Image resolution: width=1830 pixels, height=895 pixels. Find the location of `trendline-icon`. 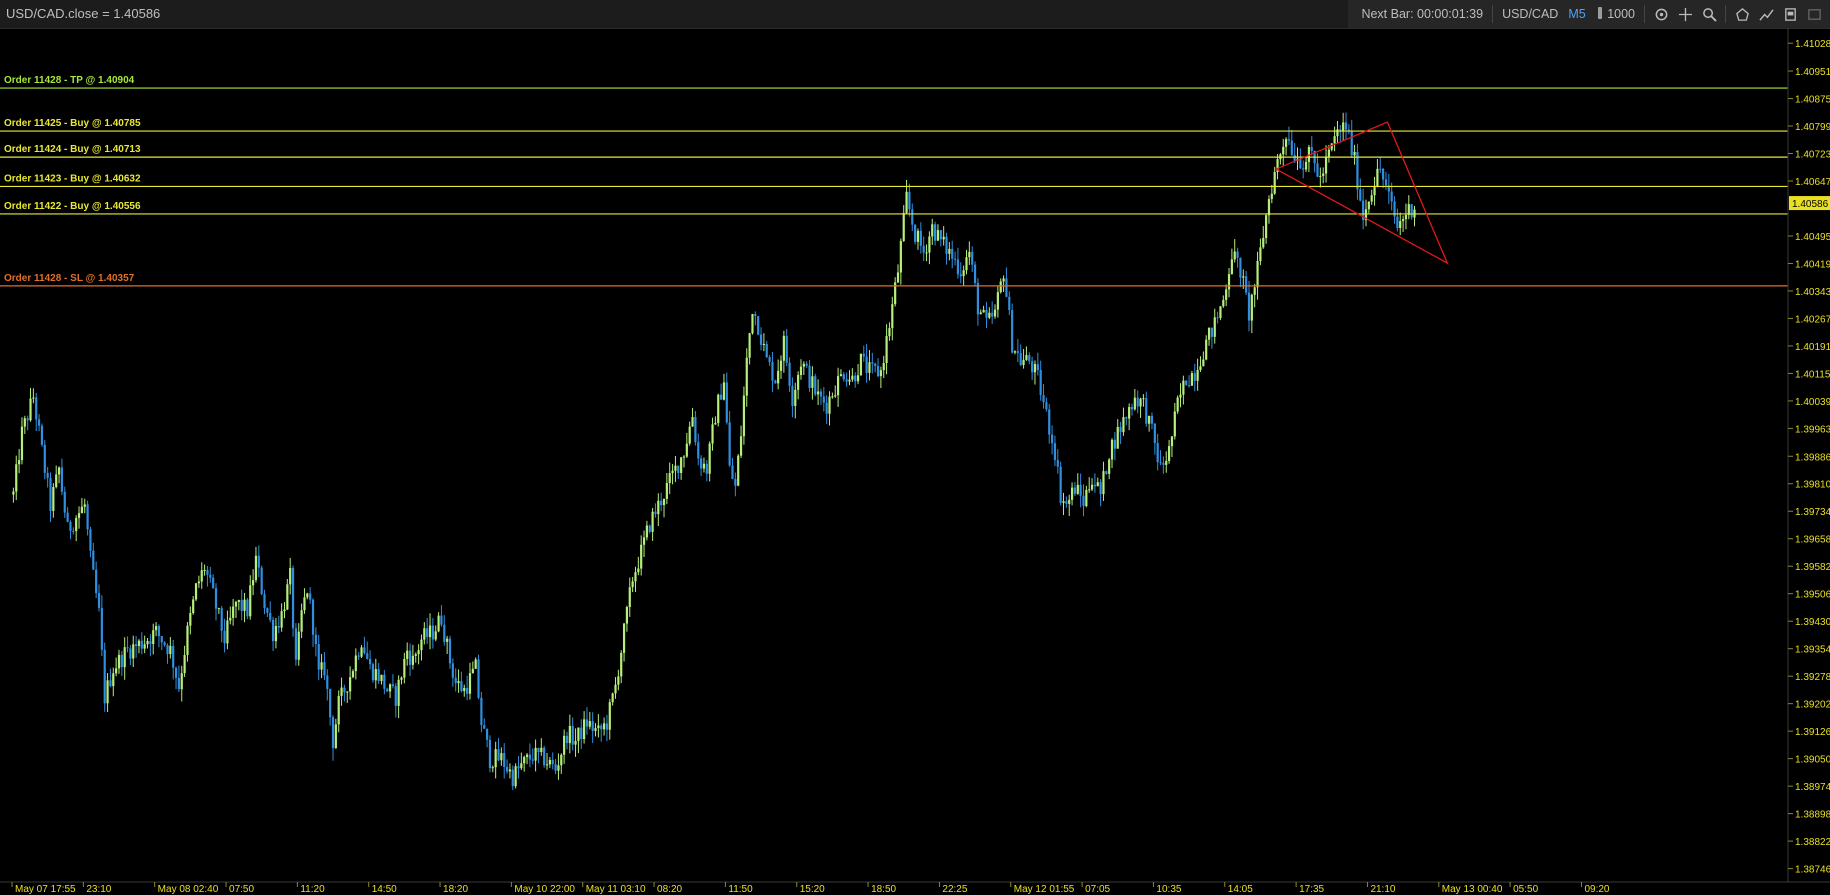

trendline-icon is located at coordinates (1766, 14).